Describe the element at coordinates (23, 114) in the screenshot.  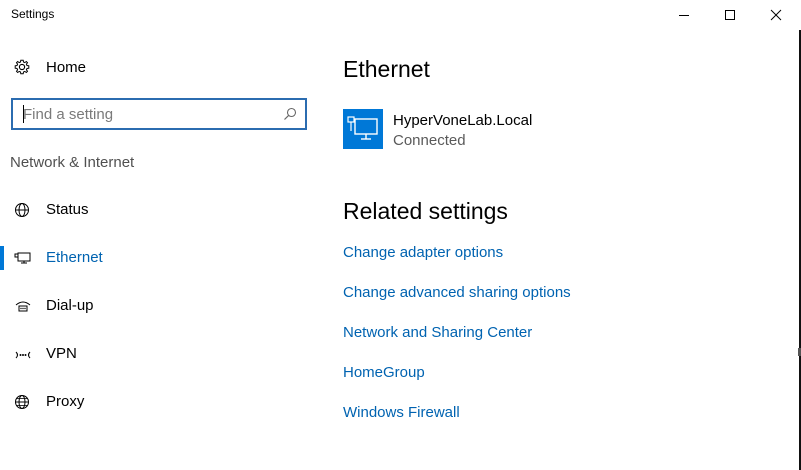
I see `text-caret` at that location.